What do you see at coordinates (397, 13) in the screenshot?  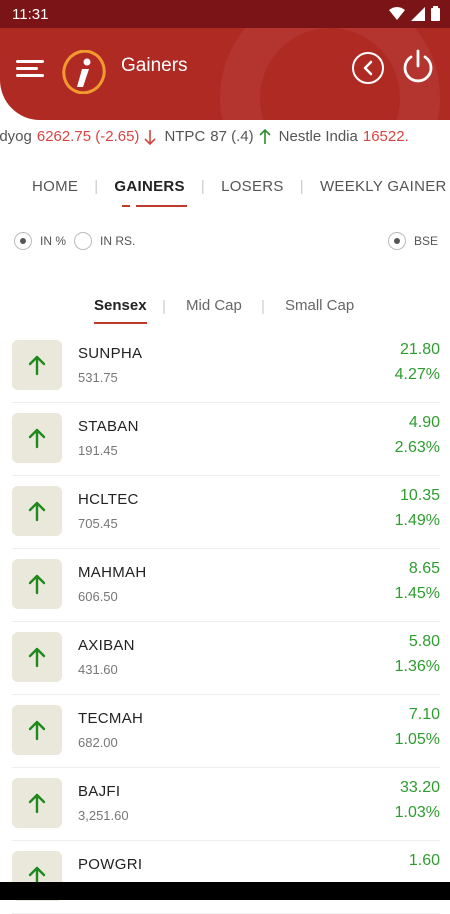 I see `wifi-icon` at bounding box center [397, 13].